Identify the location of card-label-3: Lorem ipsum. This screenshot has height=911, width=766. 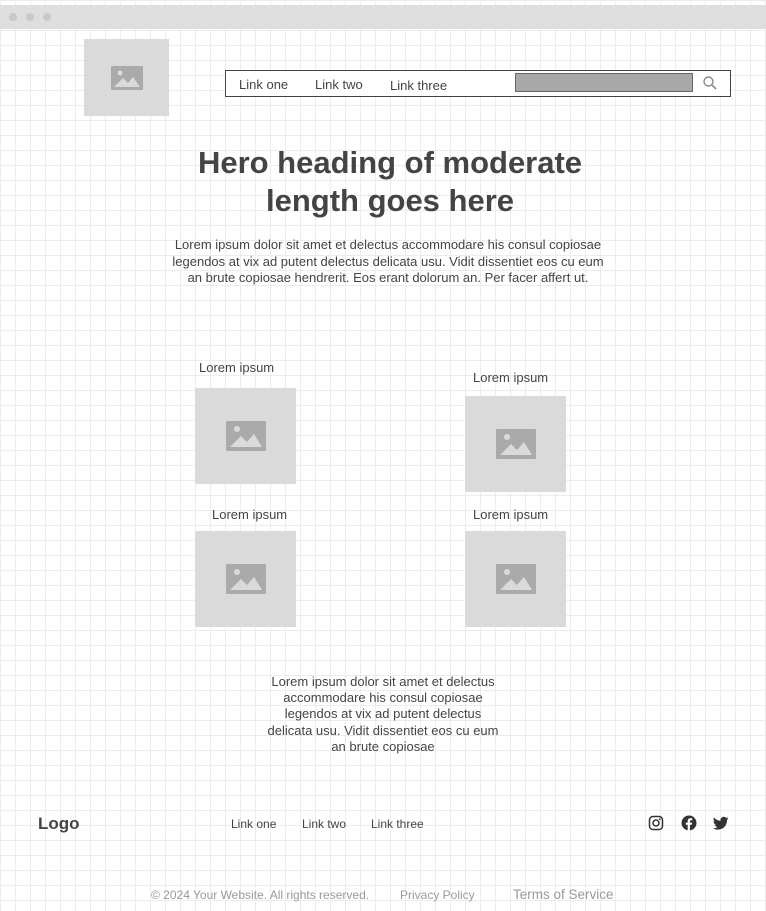
(250, 514).